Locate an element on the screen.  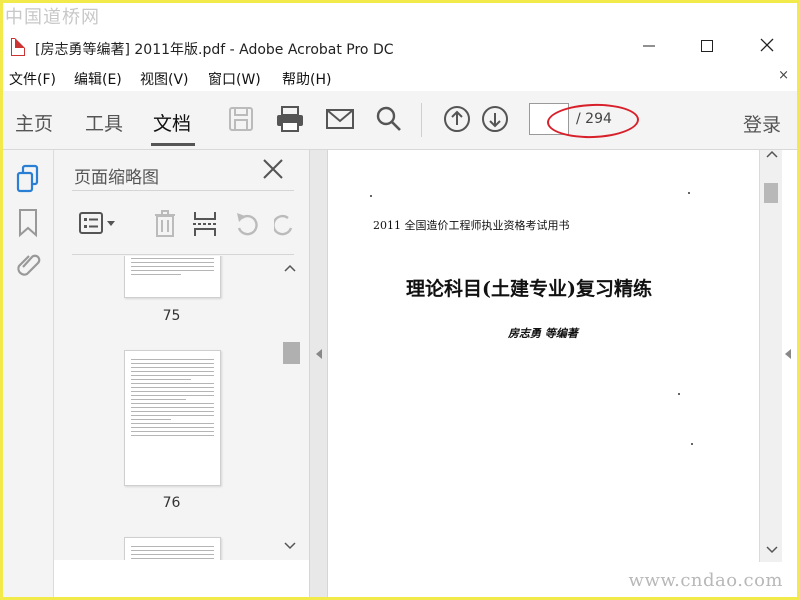
email-button is located at coordinates (340, 121).